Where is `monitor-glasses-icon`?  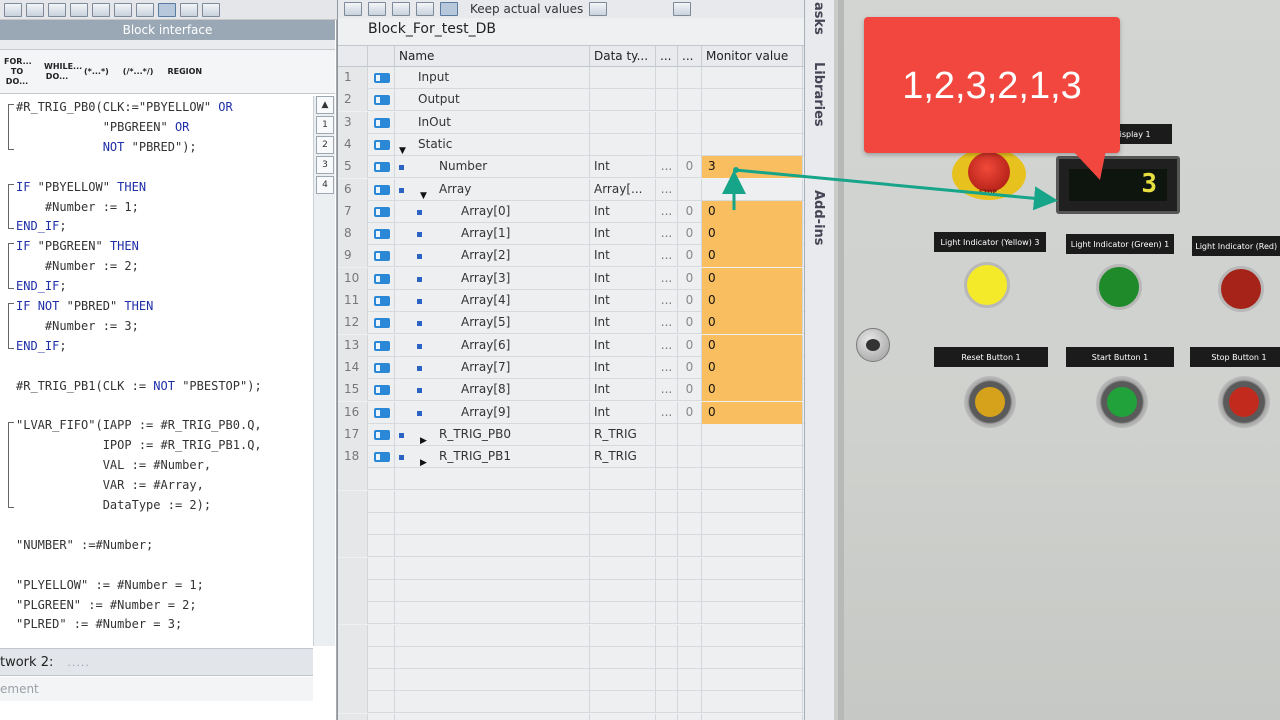
monitor-glasses-icon is located at coordinates (449, 9).